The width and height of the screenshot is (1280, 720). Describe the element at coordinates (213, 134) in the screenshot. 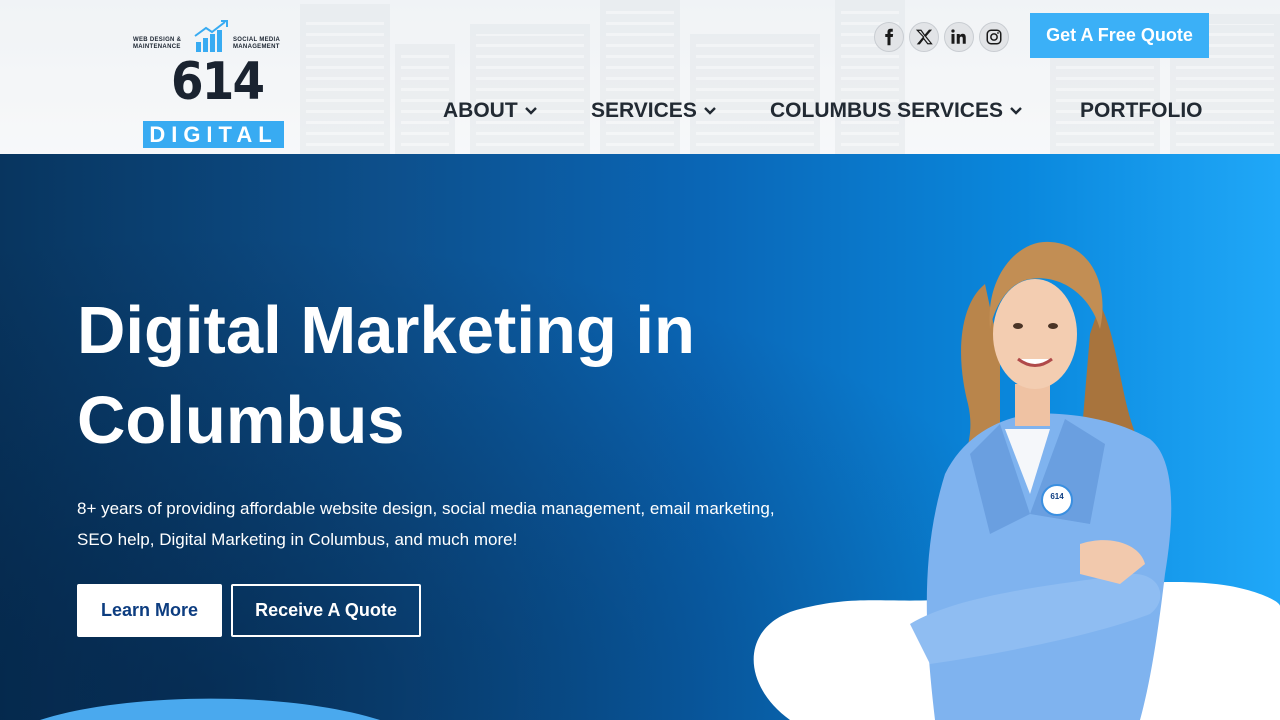

I see `logo-wordmark: DIGITAL` at that location.